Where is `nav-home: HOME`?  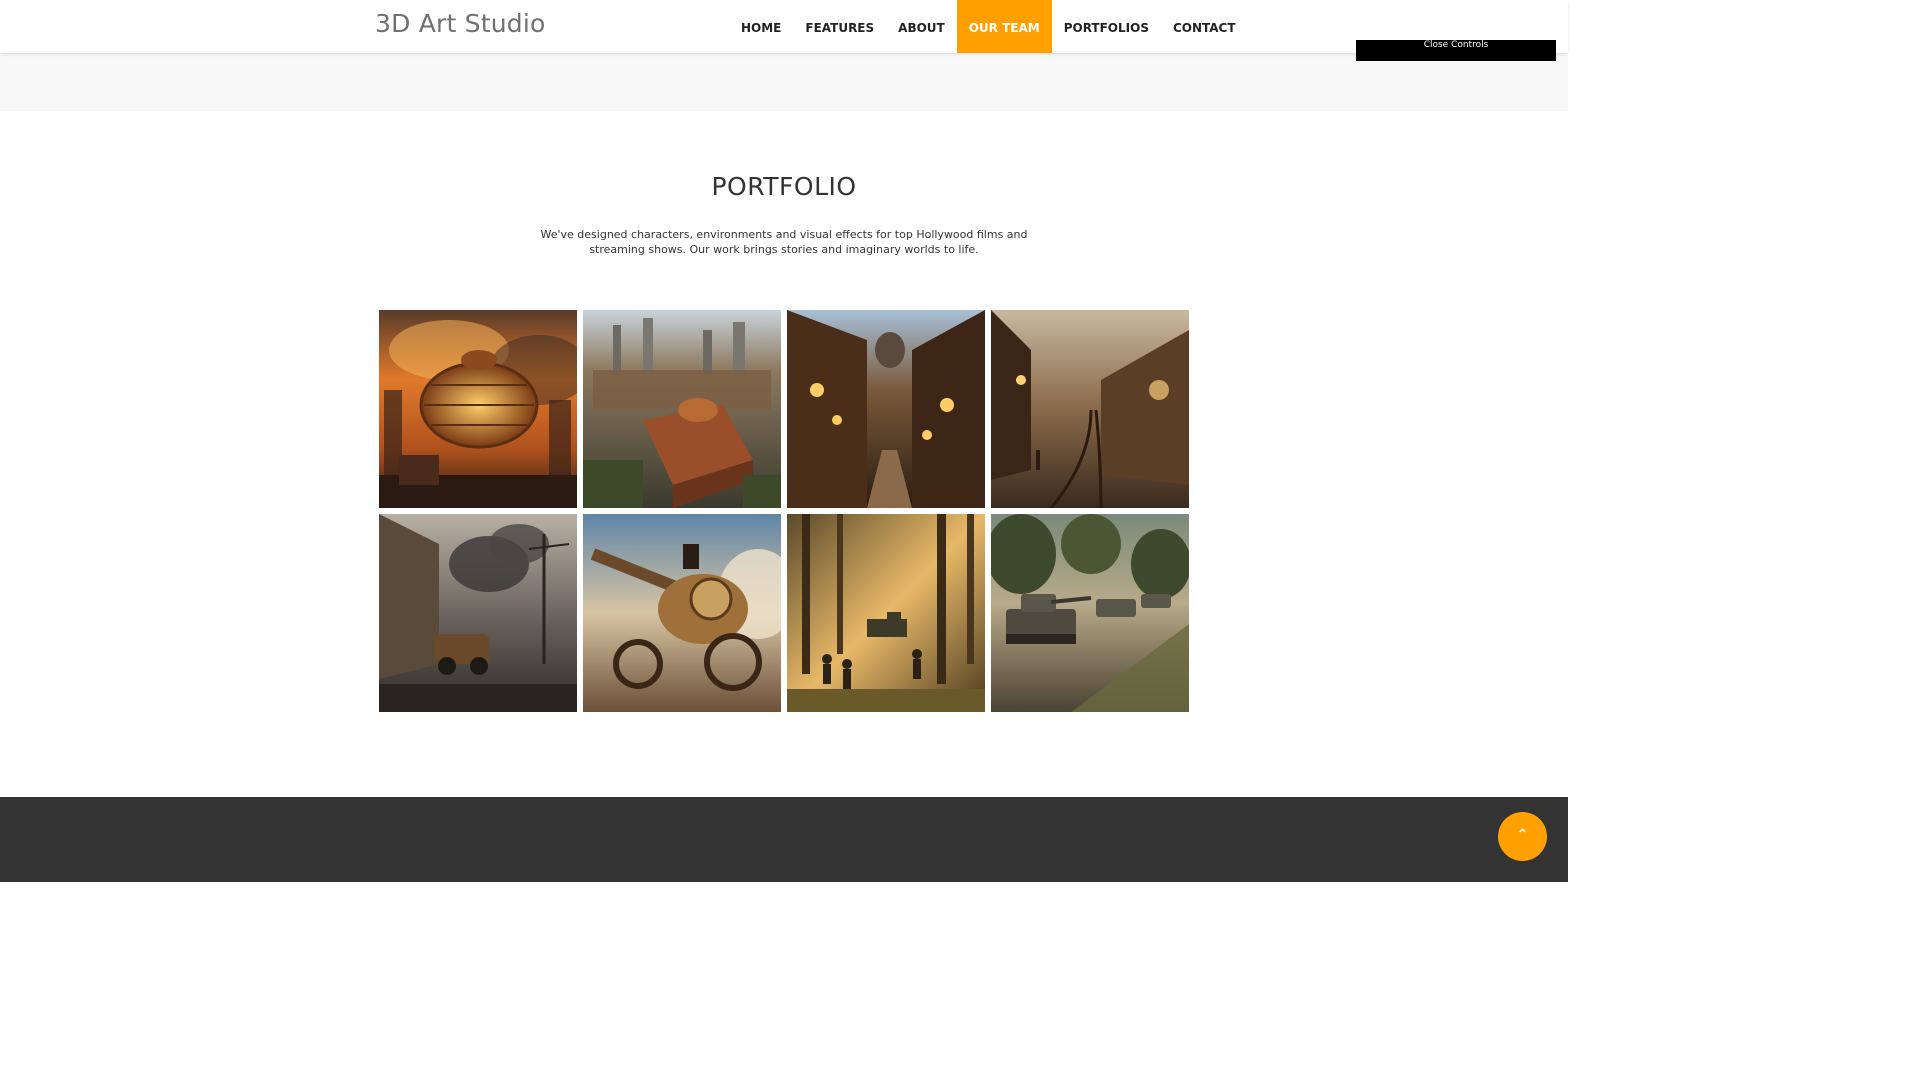 nav-home: HOME is located at coordinates (761, 26).